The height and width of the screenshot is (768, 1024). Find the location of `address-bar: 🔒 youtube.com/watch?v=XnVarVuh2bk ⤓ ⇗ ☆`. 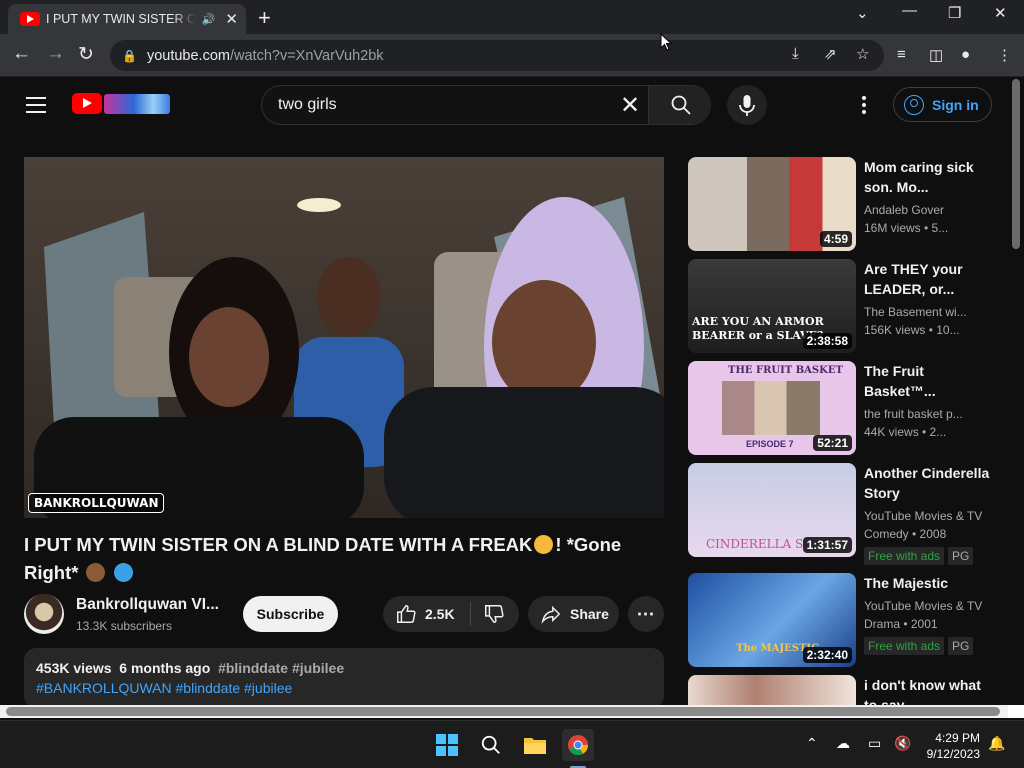

address-bar: 🔒 youtube.com/watch?v=XnVarVuh2bk ⤓ ⇗ ☆ is located at coordinates (497, 55).